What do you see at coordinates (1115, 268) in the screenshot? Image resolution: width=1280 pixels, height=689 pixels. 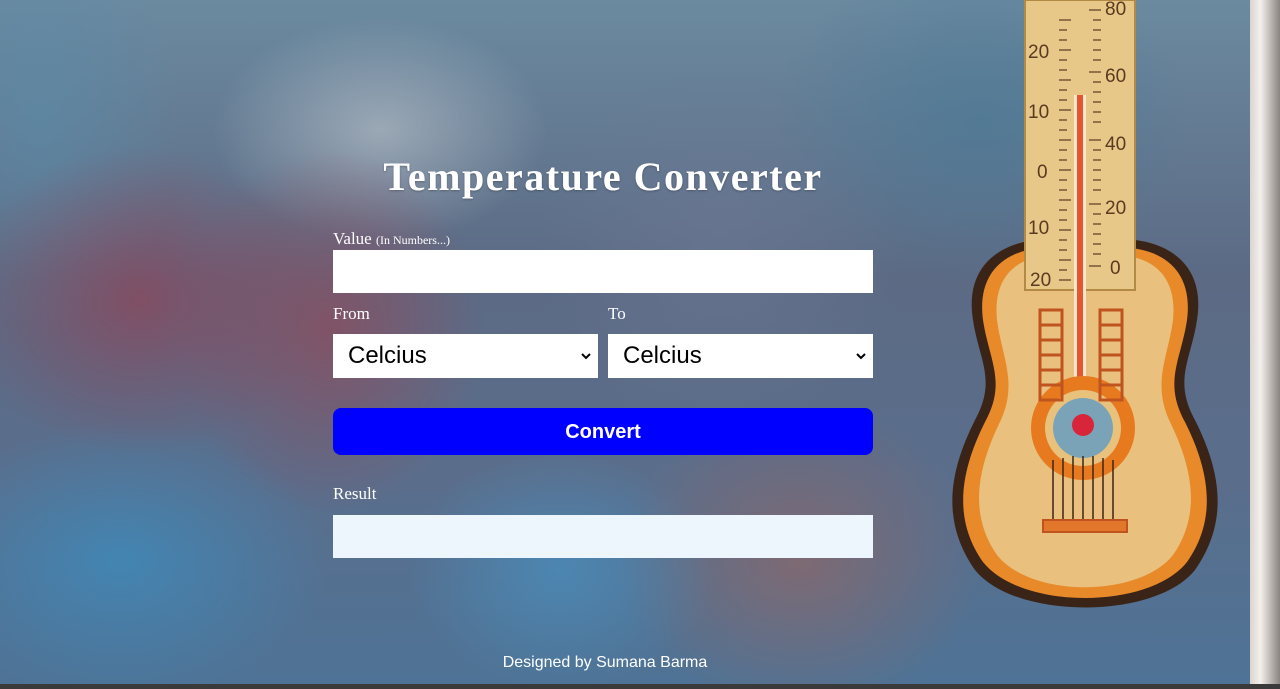 I see `thermometer-right-label: 0` at bounding box center [1115, 268].